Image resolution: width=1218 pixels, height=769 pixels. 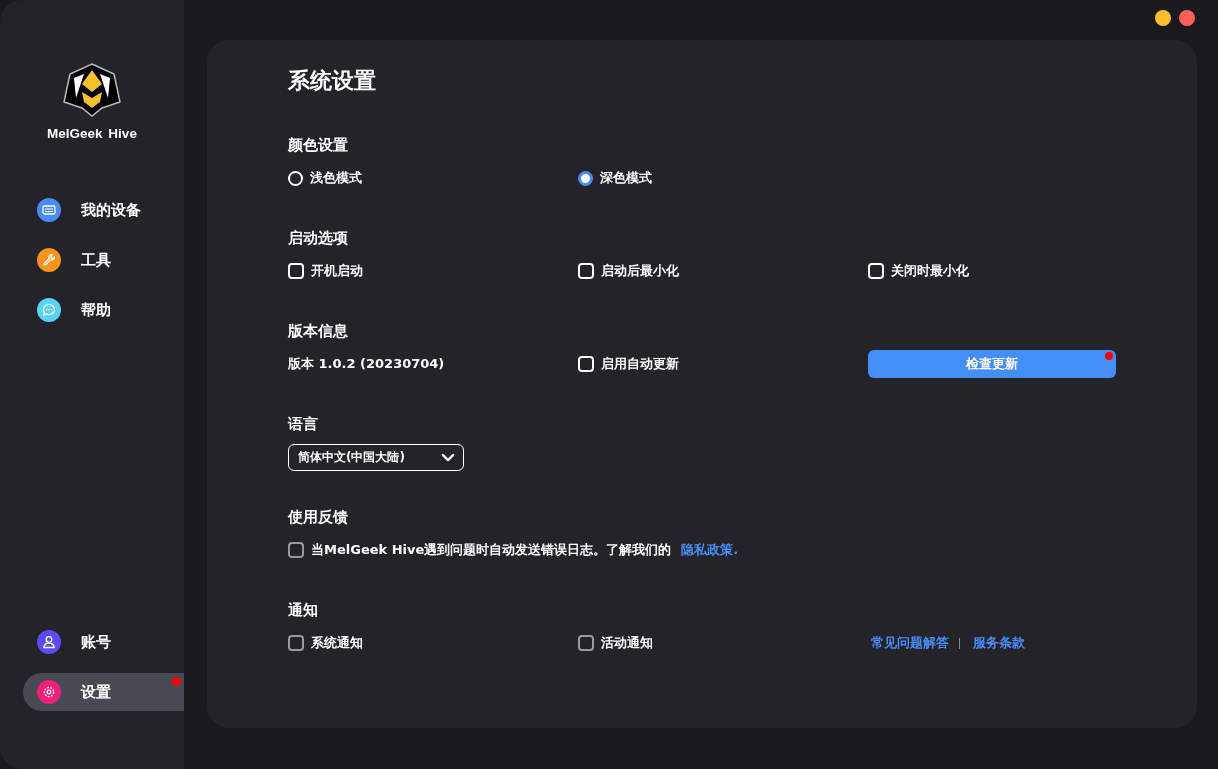 I want to click on option-label: 关闭时最小化, so click(x=930, y=271).